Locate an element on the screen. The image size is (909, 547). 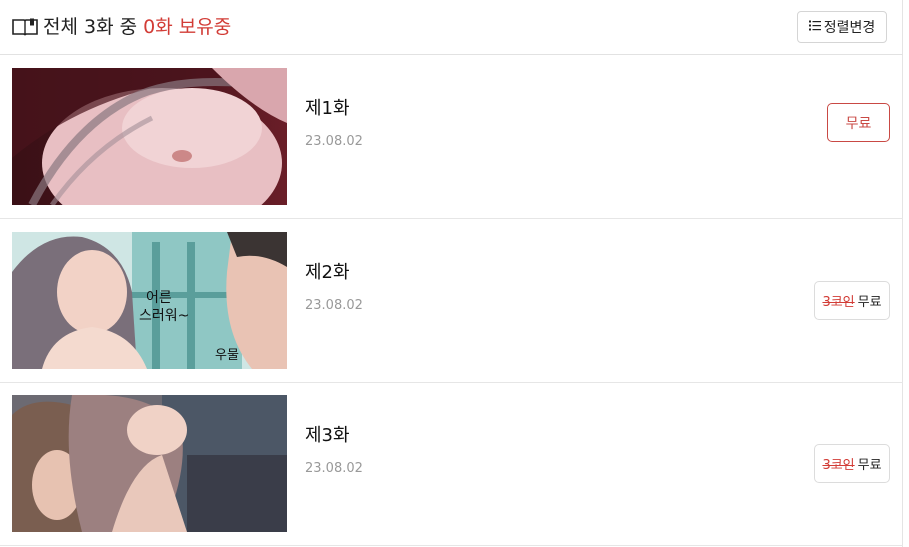
total-episodes-text: 전체 3화 중 is located at coordinates (90, 27).